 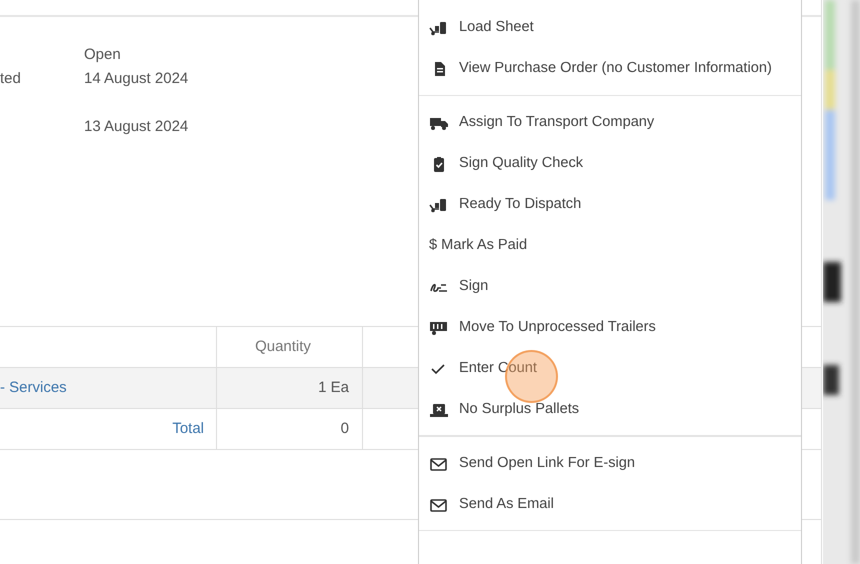 What do you see at coordinates (610, 245) in the screenshot?
I see `menu-item: $ Mark As Paid` at bounding box center [610, 245].